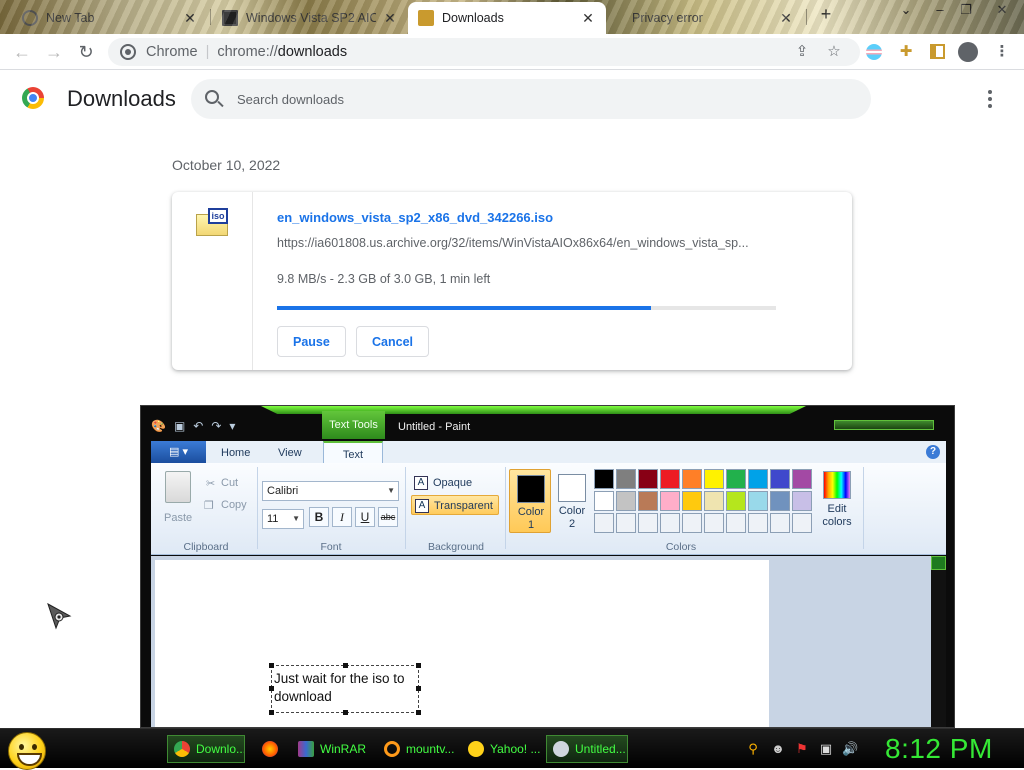 This screenshot has width=1024, height=770. Describe the element at coordinates (938, 52) in the screenshot. I see `side-panel-icon` at that location.